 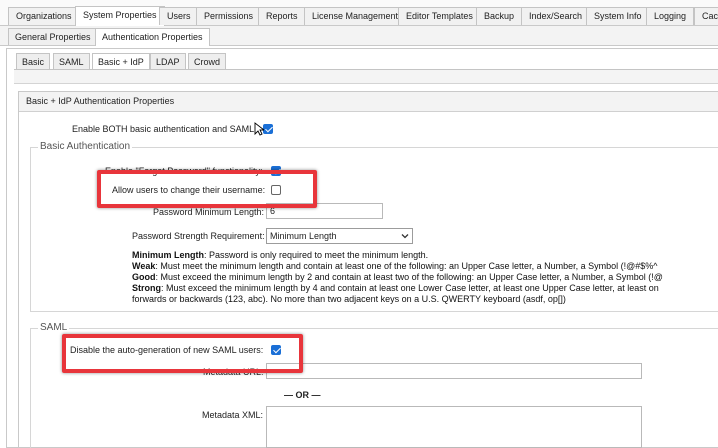 I want to click on min-length-input, so click(x=324, y=211).